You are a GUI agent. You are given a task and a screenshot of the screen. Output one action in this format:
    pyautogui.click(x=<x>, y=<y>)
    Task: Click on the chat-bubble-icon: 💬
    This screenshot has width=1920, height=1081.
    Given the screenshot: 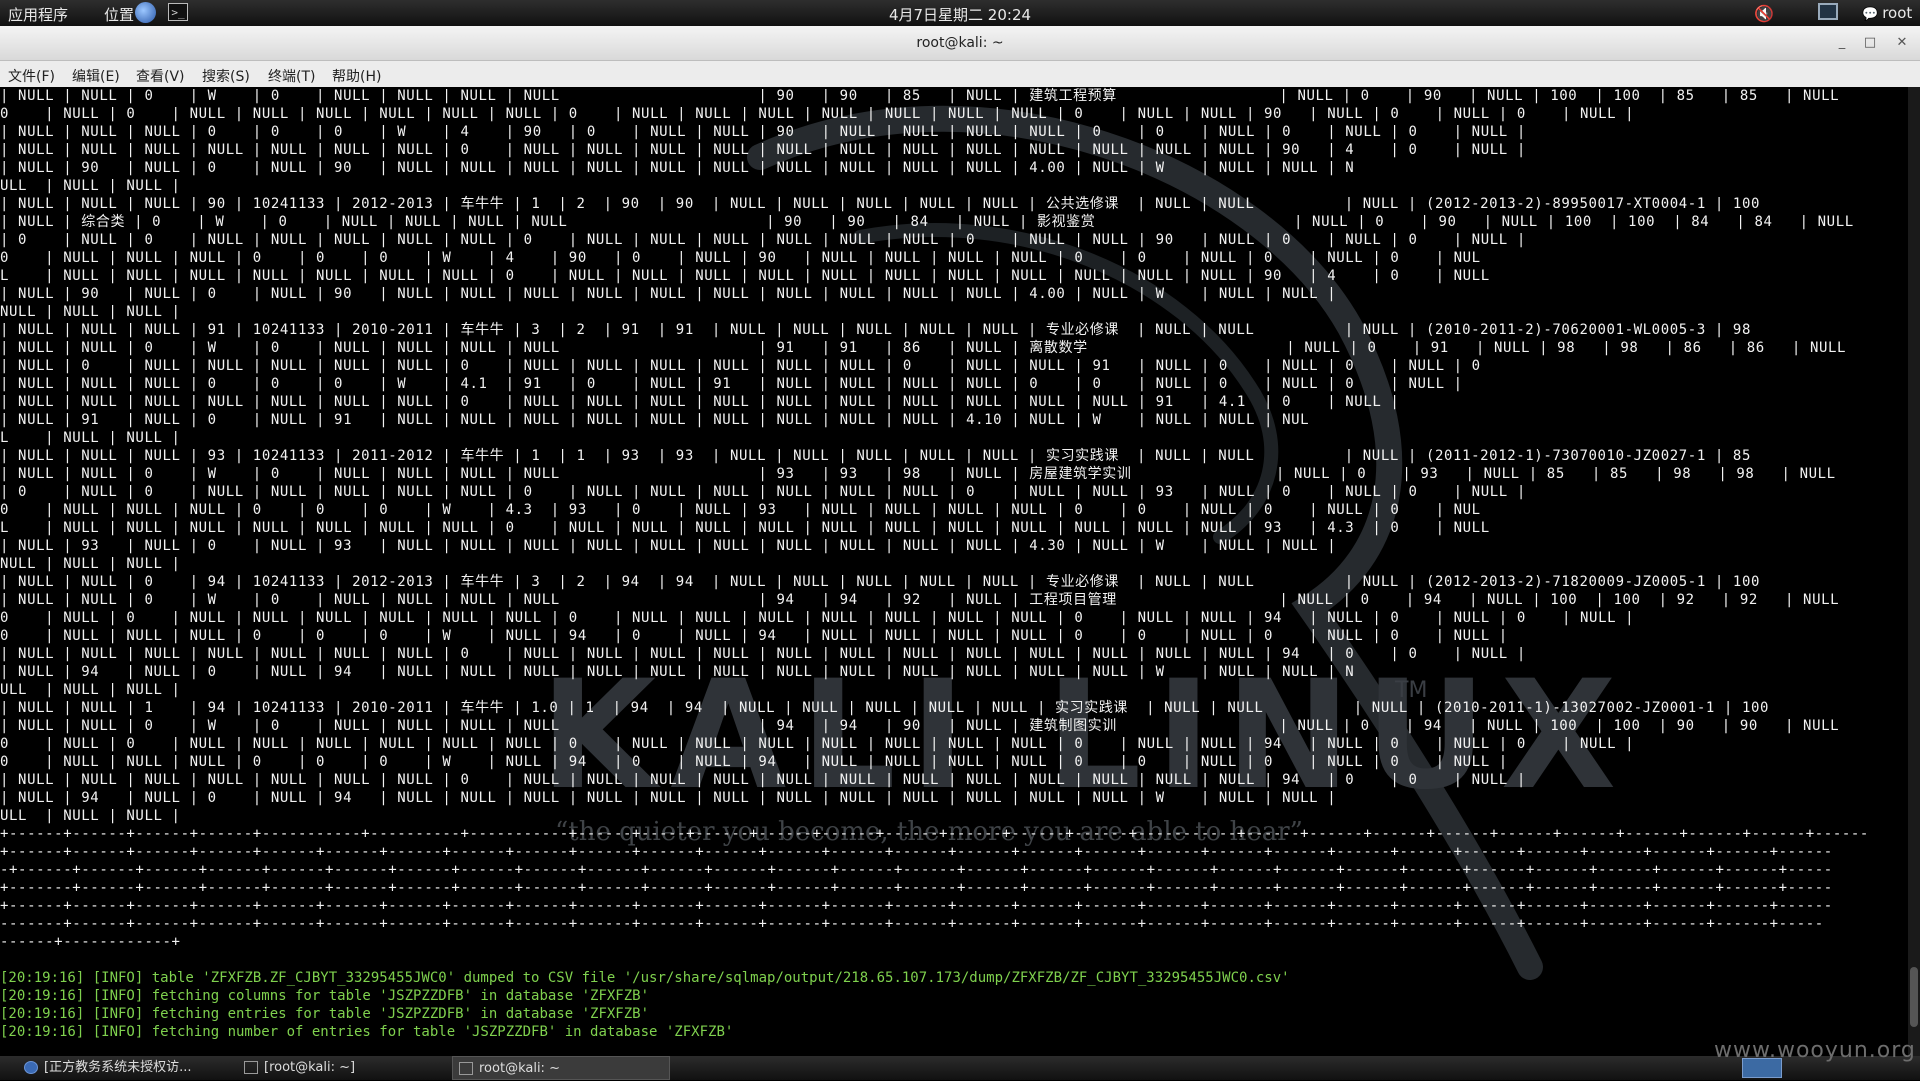 What is the action you would take?
    pyautogui.click(x=1870, y=14)
    